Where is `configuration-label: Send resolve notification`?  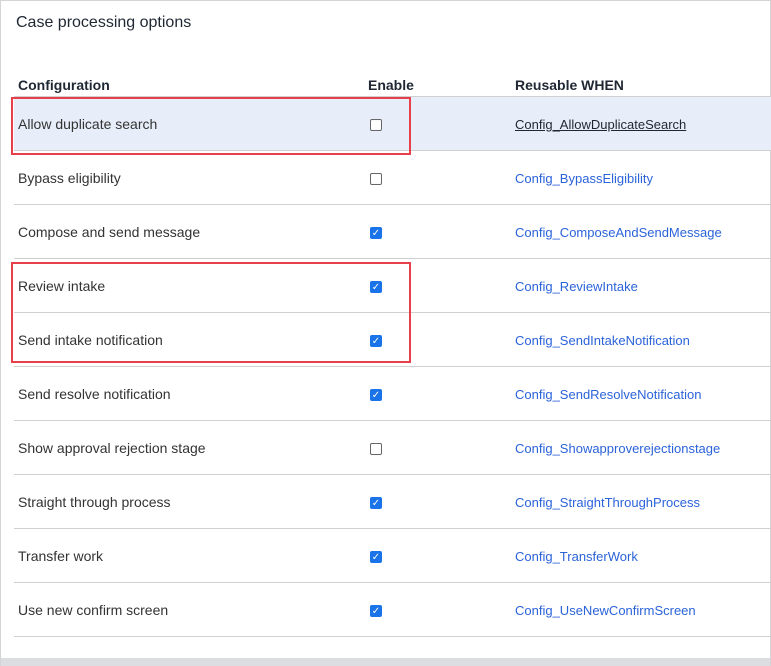 configuration-label: Send resolve notification is located at coordinates (94, 394).